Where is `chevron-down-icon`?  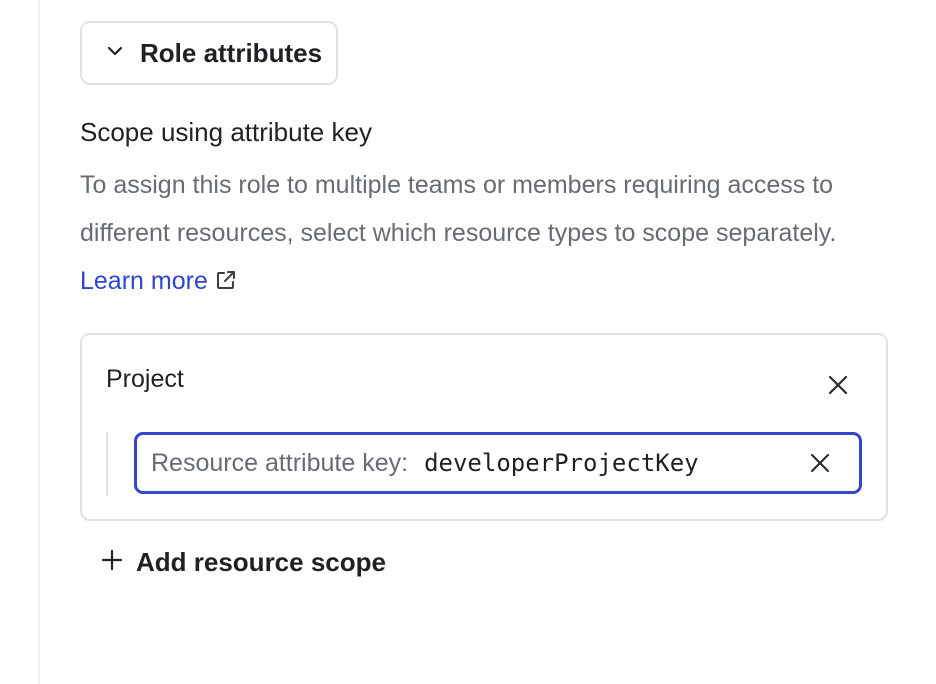
chevron-down-icon is located at coordinates (122, 53).